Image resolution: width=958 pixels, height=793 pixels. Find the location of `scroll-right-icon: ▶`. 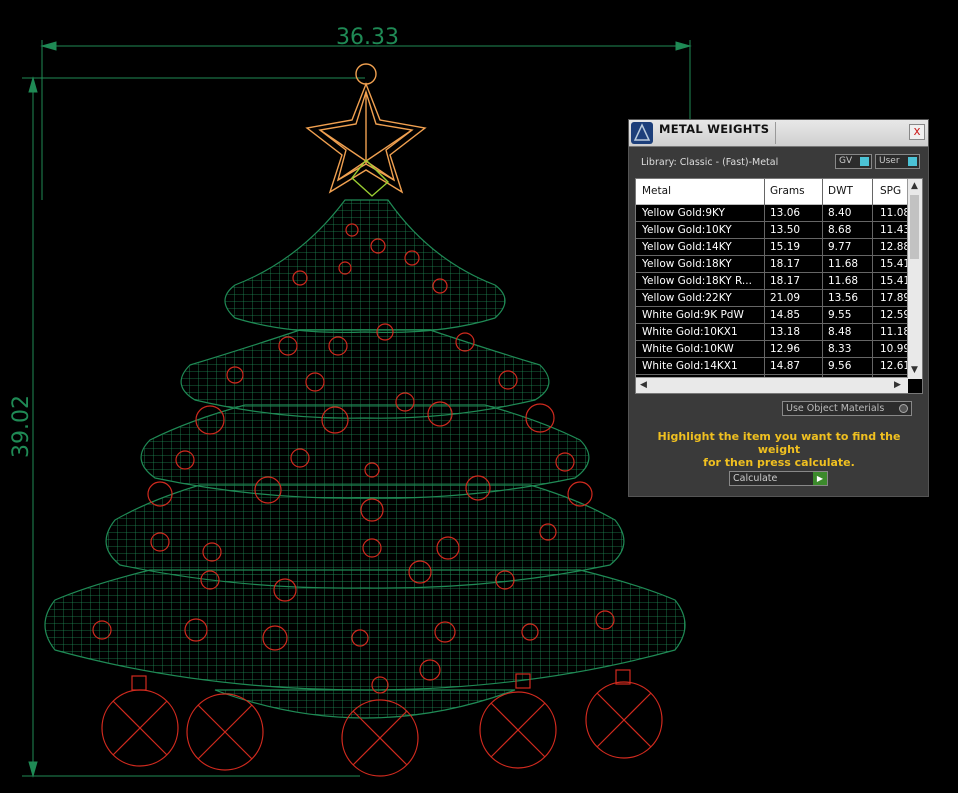

scroll-right-icon: ▶ is located at coordinates (897, 385).